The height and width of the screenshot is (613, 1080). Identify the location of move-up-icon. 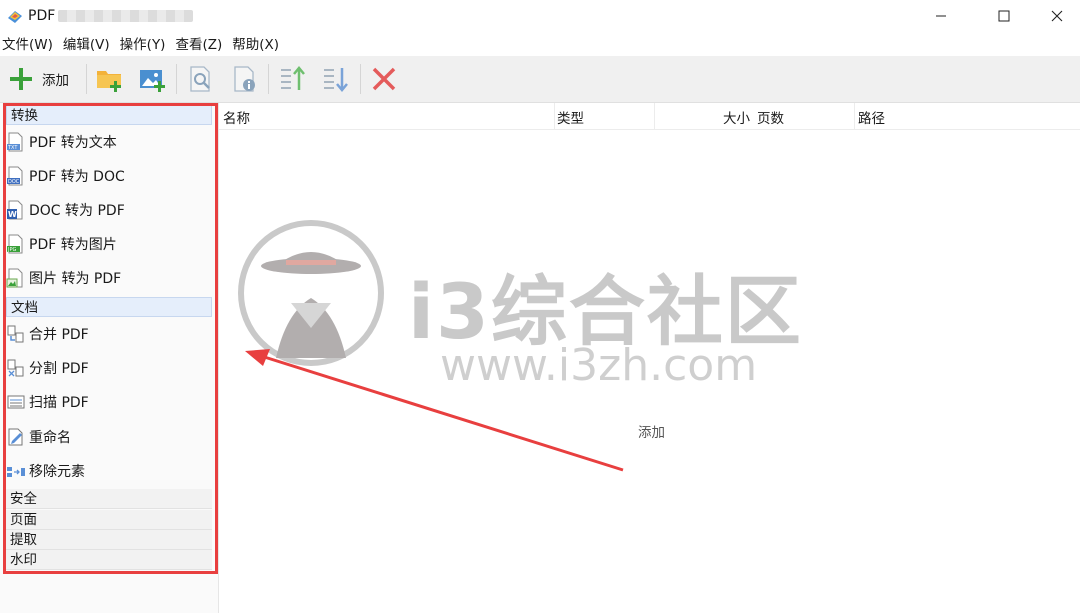
(293, 78).